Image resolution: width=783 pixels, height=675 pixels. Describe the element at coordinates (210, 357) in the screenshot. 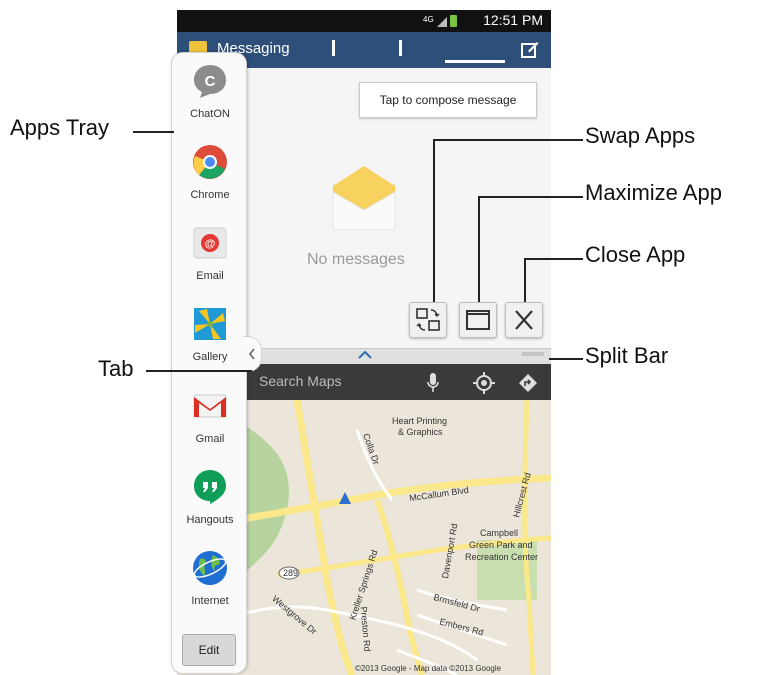

I see `tray-item-label: Gallery` at that location.